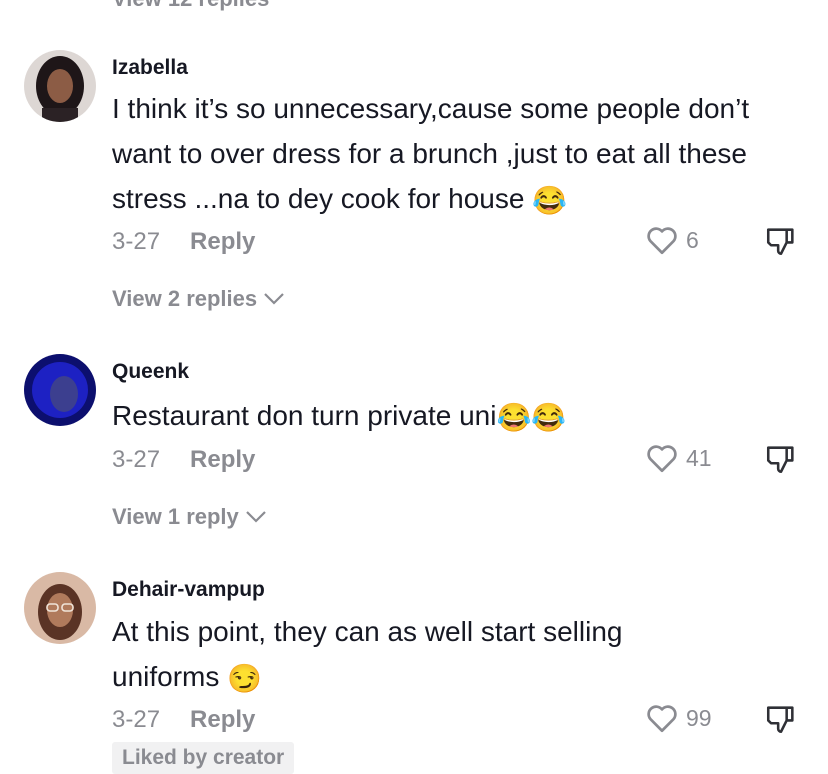  What do you see at coordinates (150, 68) in the screenshot?
I see `comment-username: Izabella` at bounding box center [150, 68].